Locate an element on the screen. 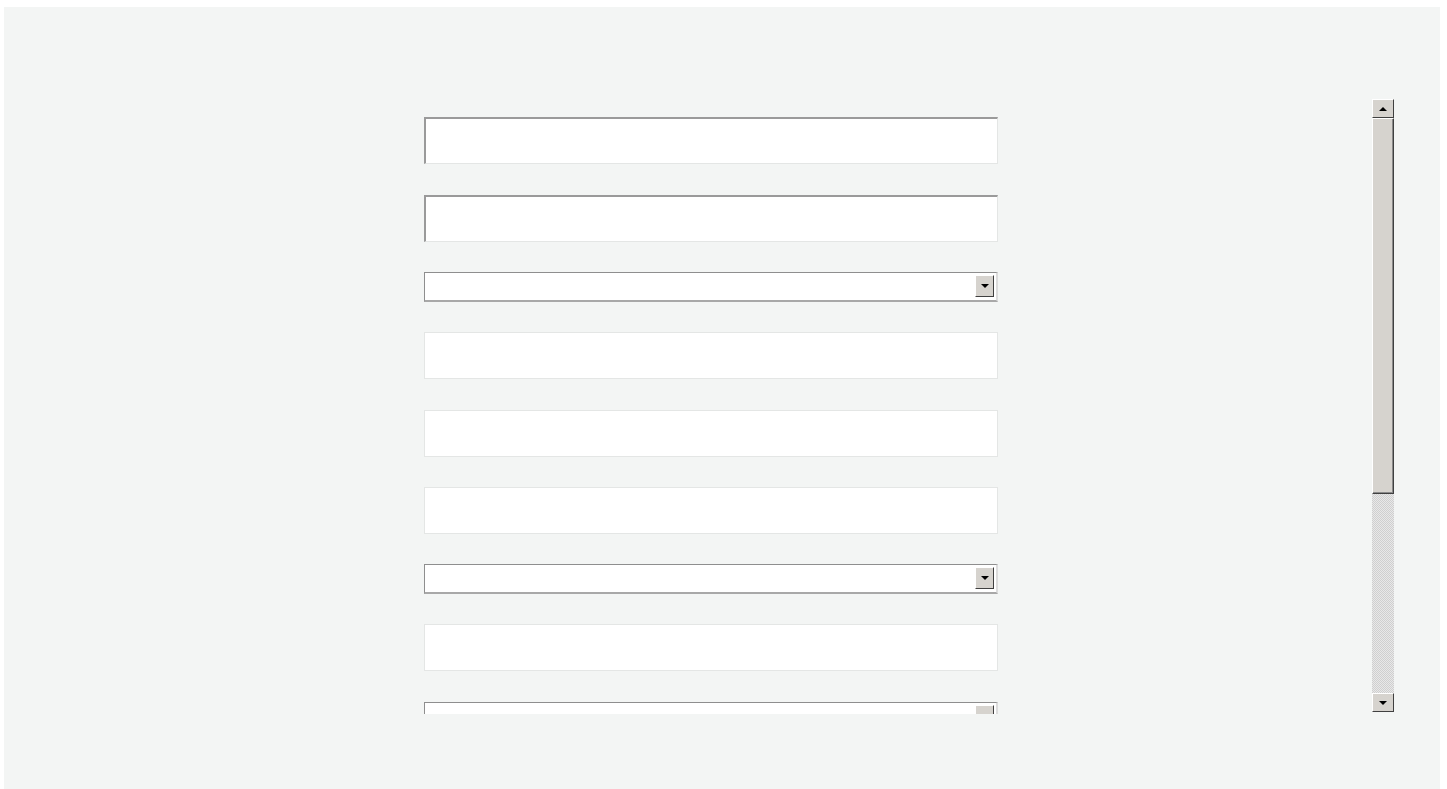 Image resolution: width=1447 pixels, height=789 pixels. vertical-scrollbar is located at coordinates (1383, 405).